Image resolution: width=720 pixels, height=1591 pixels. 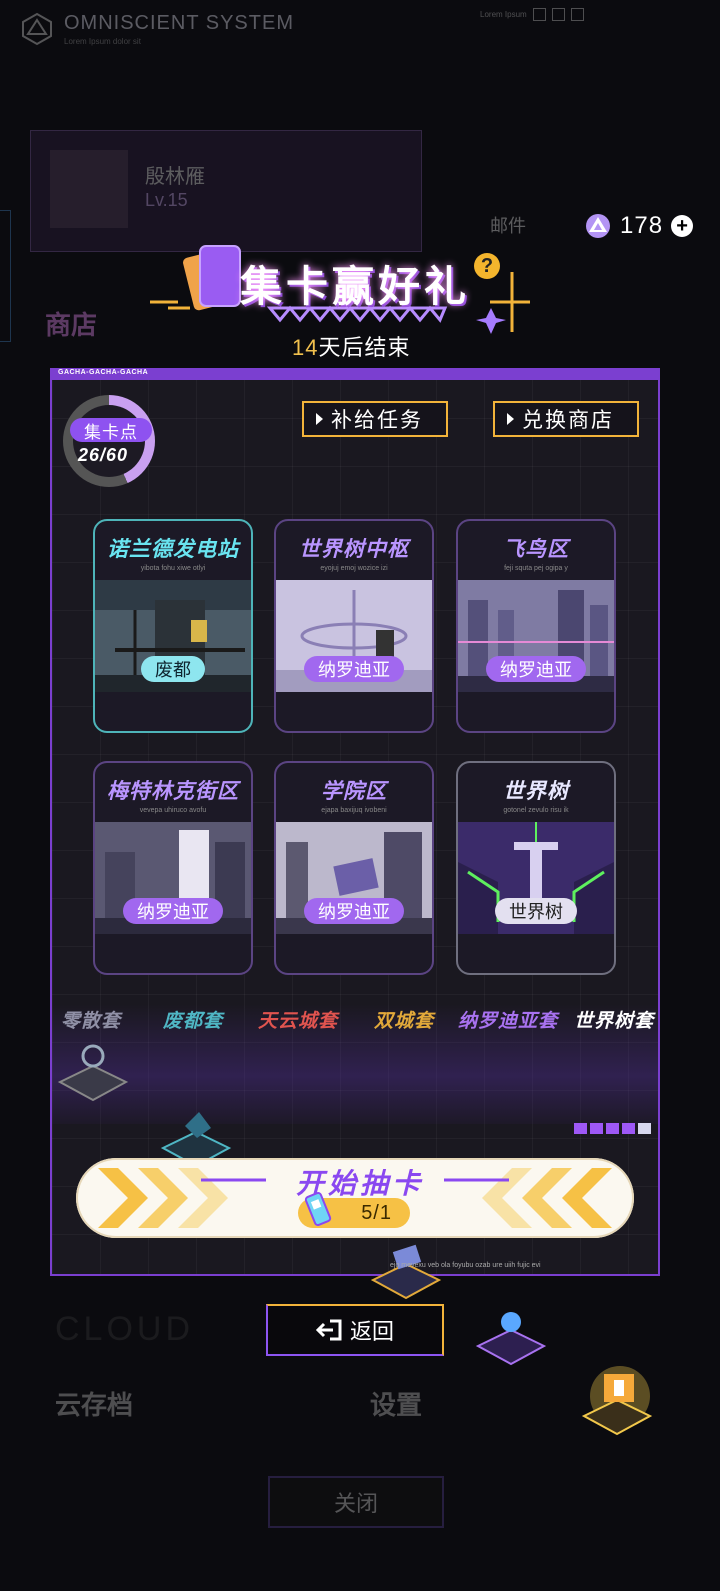 I want to click on draw-cost-value: 5/1, so click(x=376, y=1212).